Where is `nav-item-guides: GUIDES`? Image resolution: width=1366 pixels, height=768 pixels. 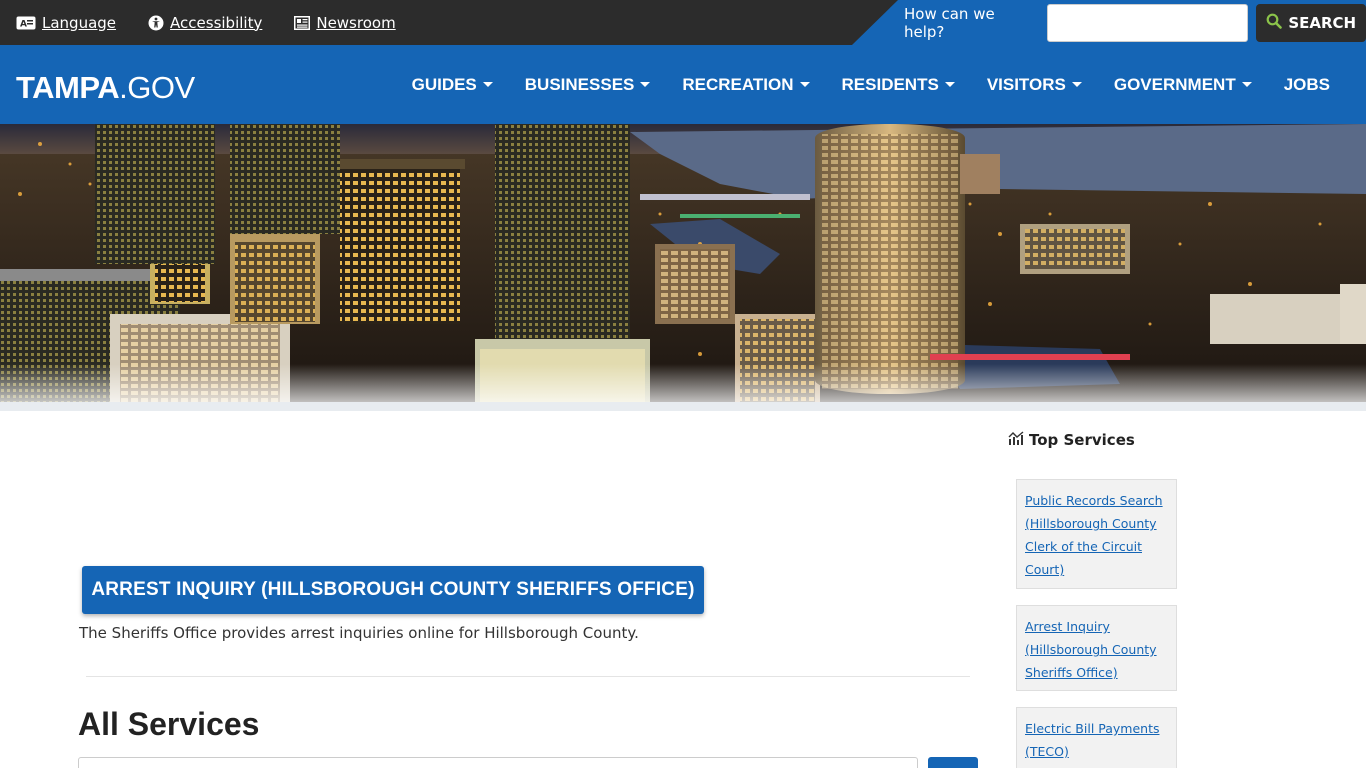
nav-item-guides: GUIDES is located at coordinates (452, 85).